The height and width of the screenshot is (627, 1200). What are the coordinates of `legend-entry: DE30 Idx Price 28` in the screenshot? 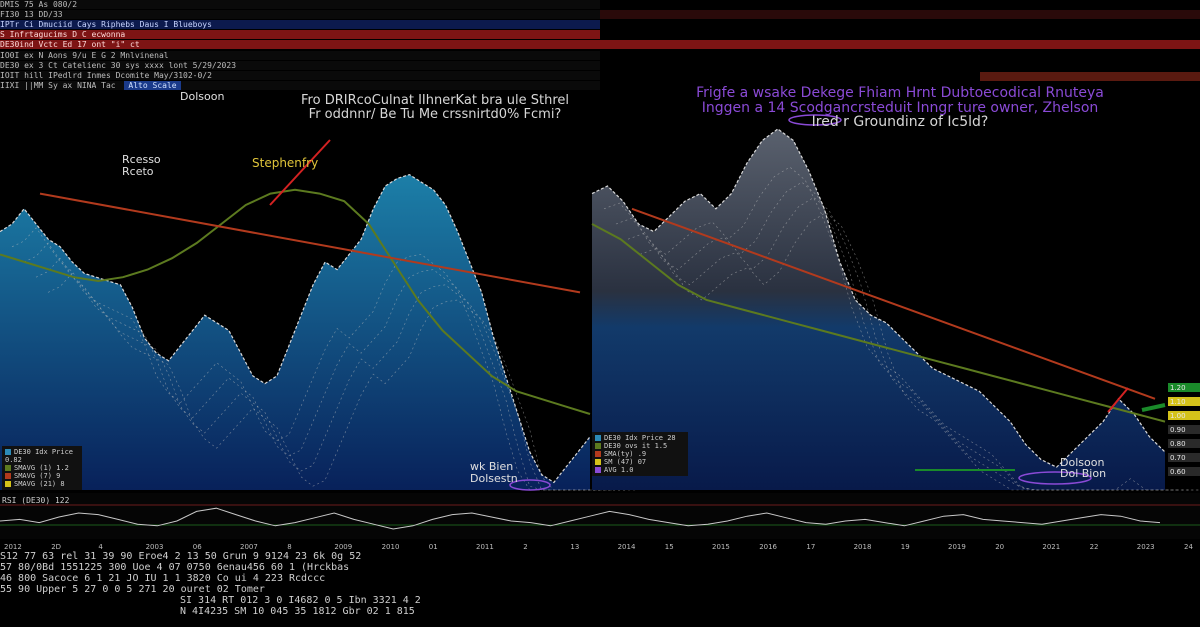 It's located at (640, 438).